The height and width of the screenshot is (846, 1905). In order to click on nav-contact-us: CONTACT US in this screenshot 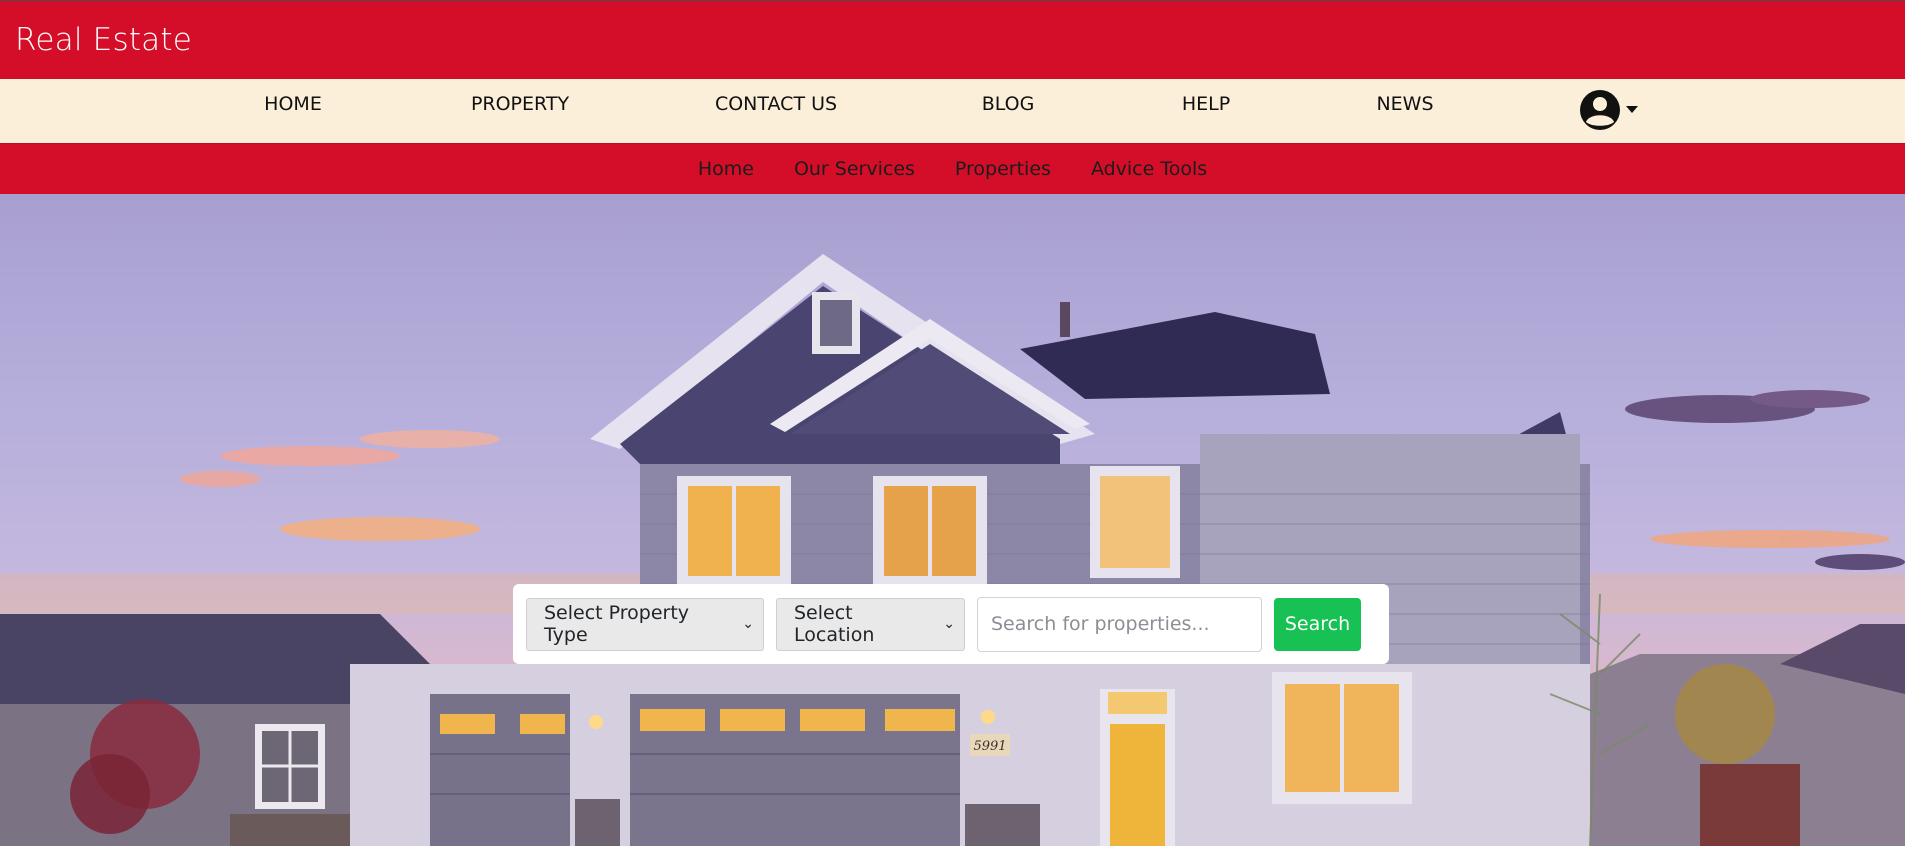, I will do `click(776, 104)`.